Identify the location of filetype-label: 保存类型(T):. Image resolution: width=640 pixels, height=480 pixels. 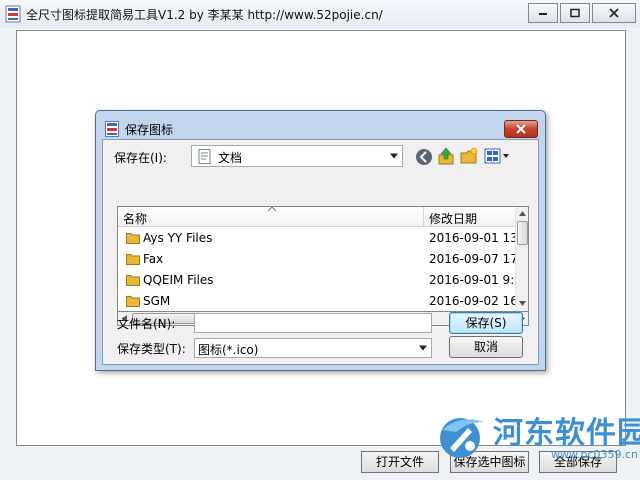
(151, 349).